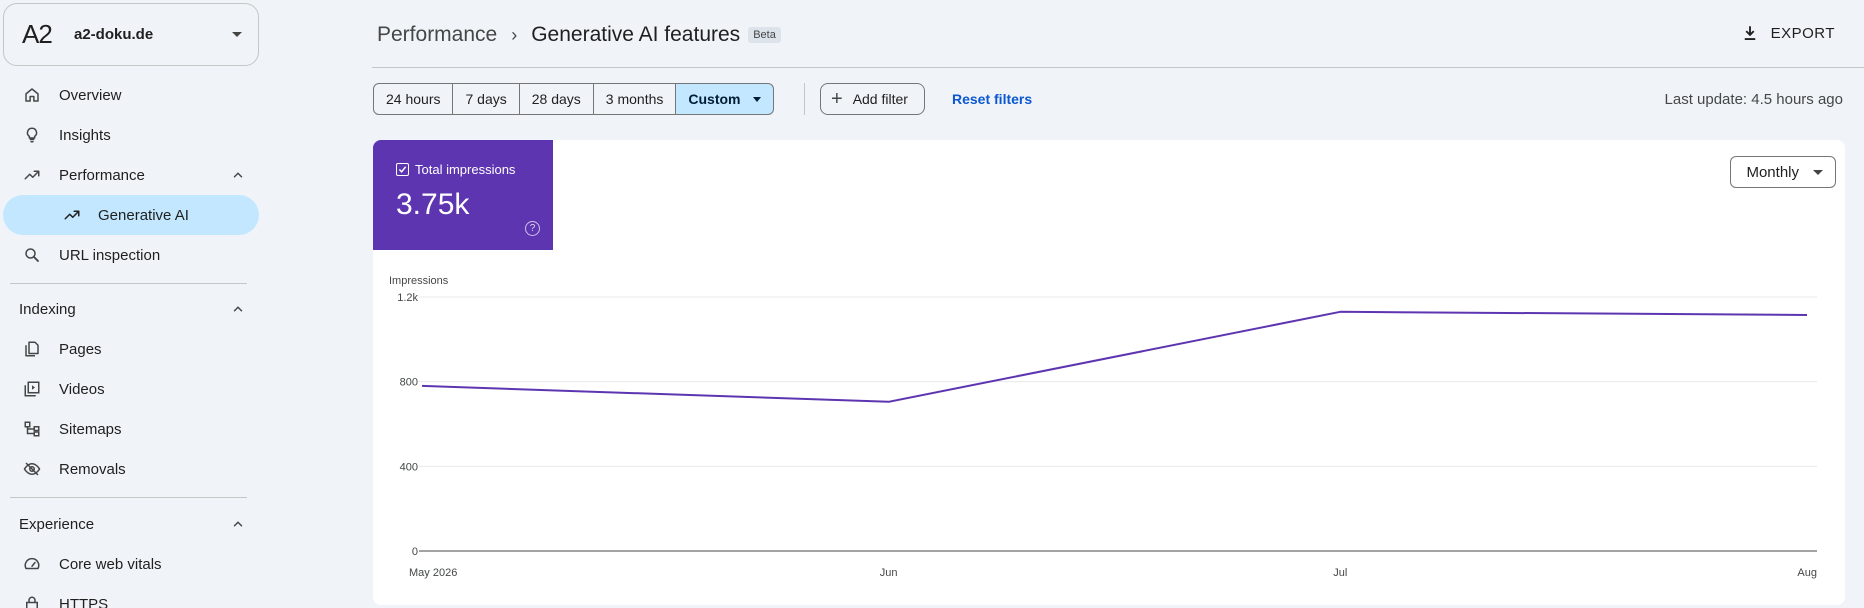  What do you see at coordinates (82, 389) in the screenshot?
I see `sidebar-item-label: Videos` at bounding box center [82, 389].